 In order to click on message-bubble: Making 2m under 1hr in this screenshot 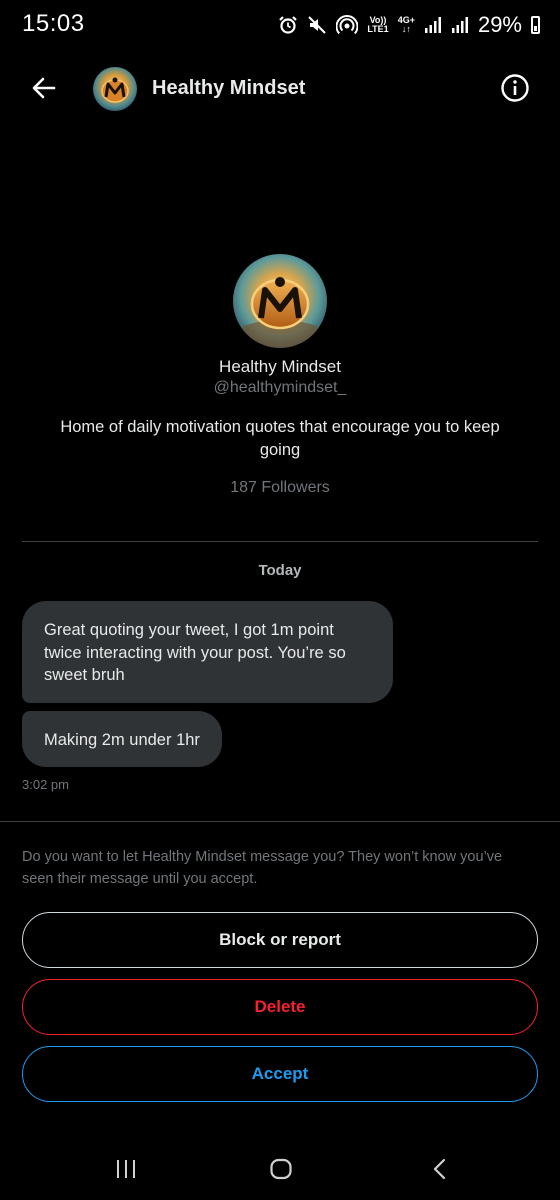, I will do `click(122, 739)`.